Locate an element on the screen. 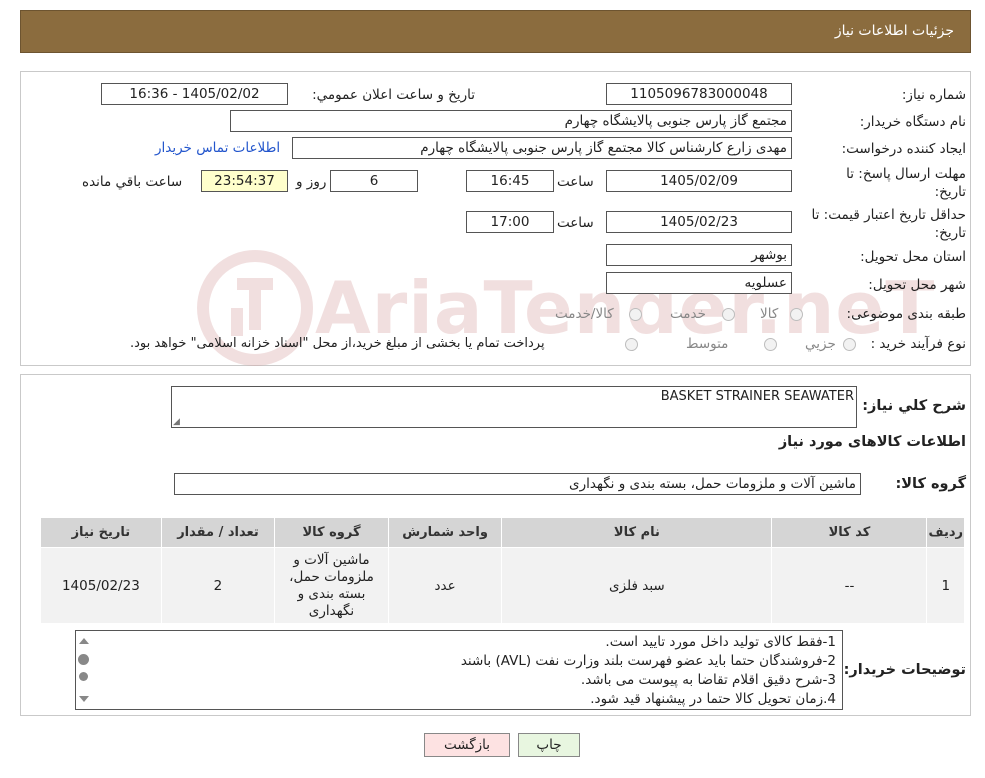 The width and height of the screenshot is (985, 778). deadline-time-label: ساعت is located at coordinates (575, 182).